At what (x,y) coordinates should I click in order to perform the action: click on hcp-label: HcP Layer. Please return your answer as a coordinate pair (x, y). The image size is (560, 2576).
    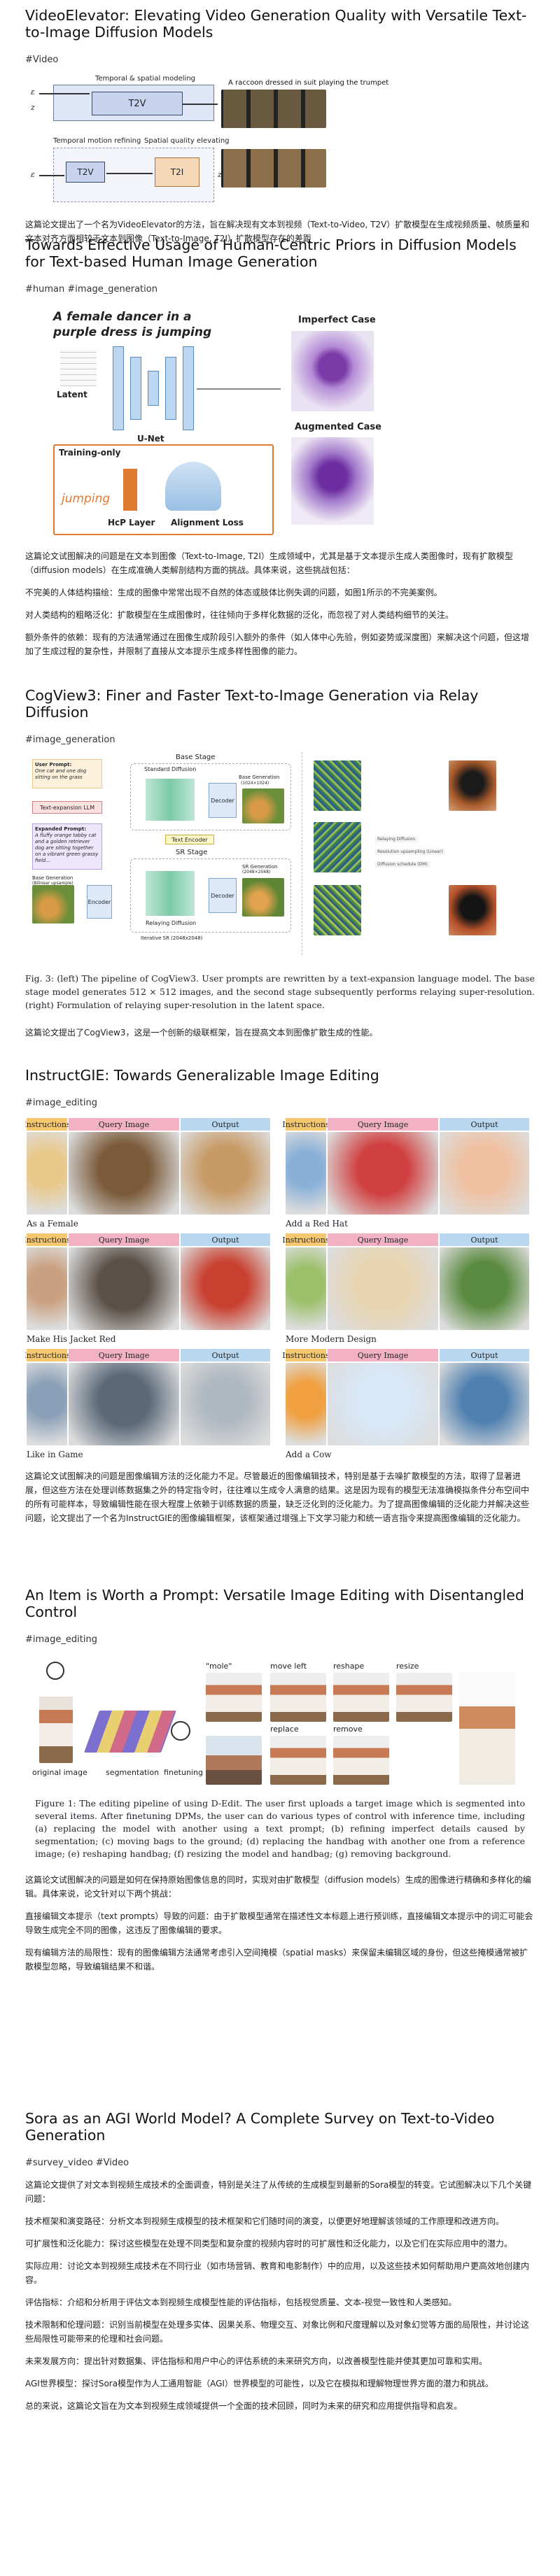
    Looking at the image, I should click on (131, 523).